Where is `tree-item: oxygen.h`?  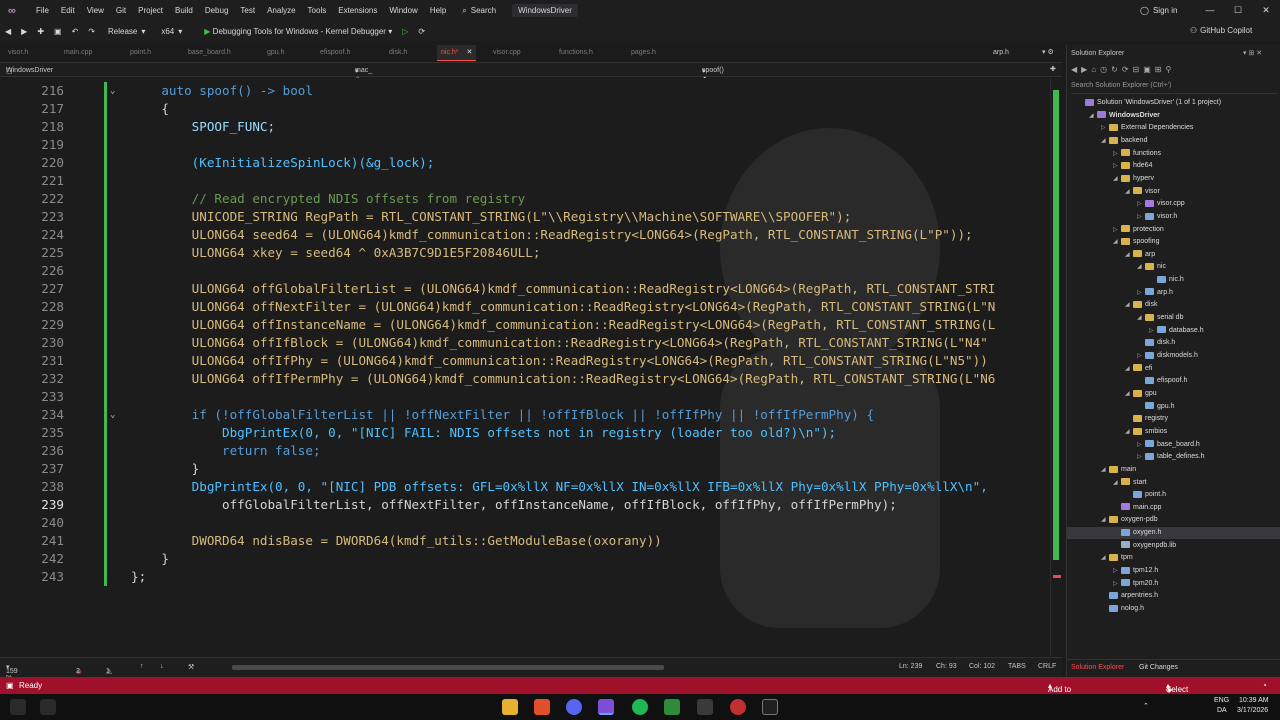 tree-item: oxygen.h is located at coordinates (1173, 533).